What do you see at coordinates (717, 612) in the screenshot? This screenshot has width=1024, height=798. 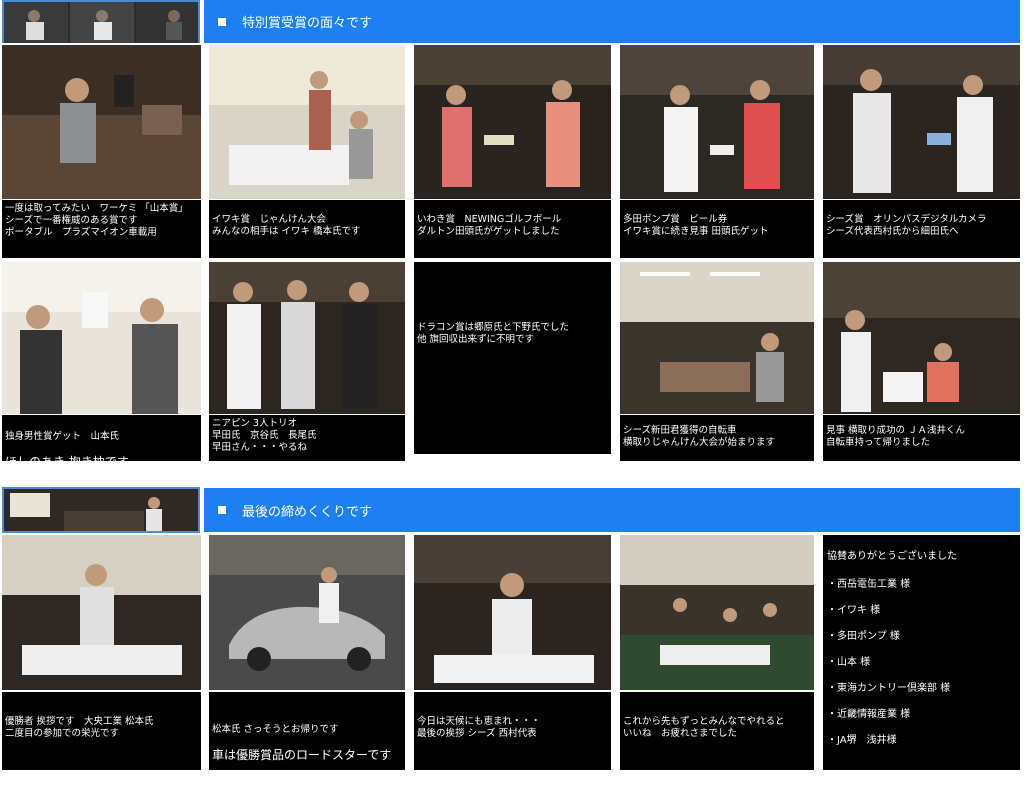 I see `photo-party-hall` at bounding box center [717, 612].